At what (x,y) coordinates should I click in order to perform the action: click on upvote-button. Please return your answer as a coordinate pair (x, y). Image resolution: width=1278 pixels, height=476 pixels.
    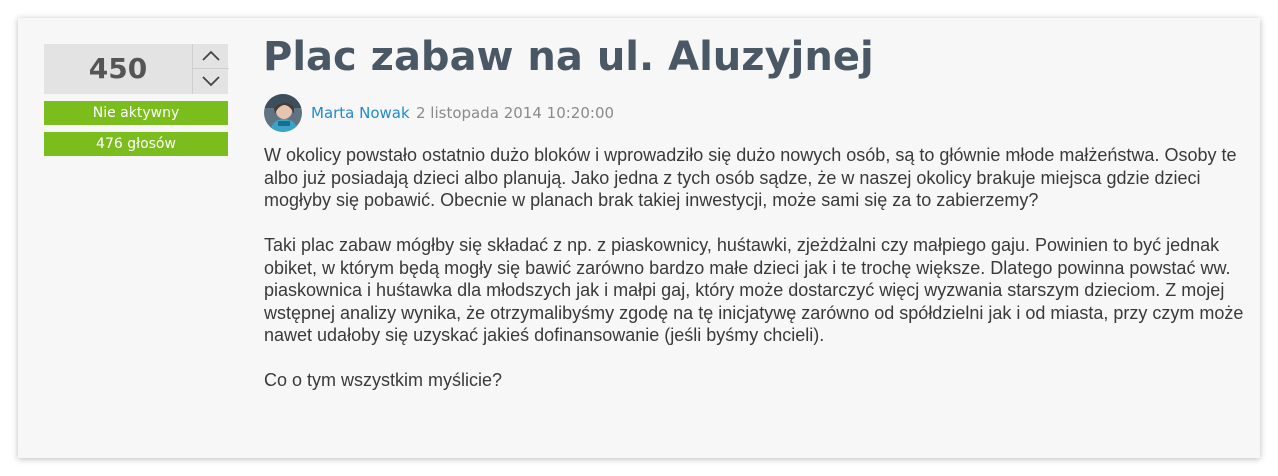
    Looking at the image, I should click on (211, 56).